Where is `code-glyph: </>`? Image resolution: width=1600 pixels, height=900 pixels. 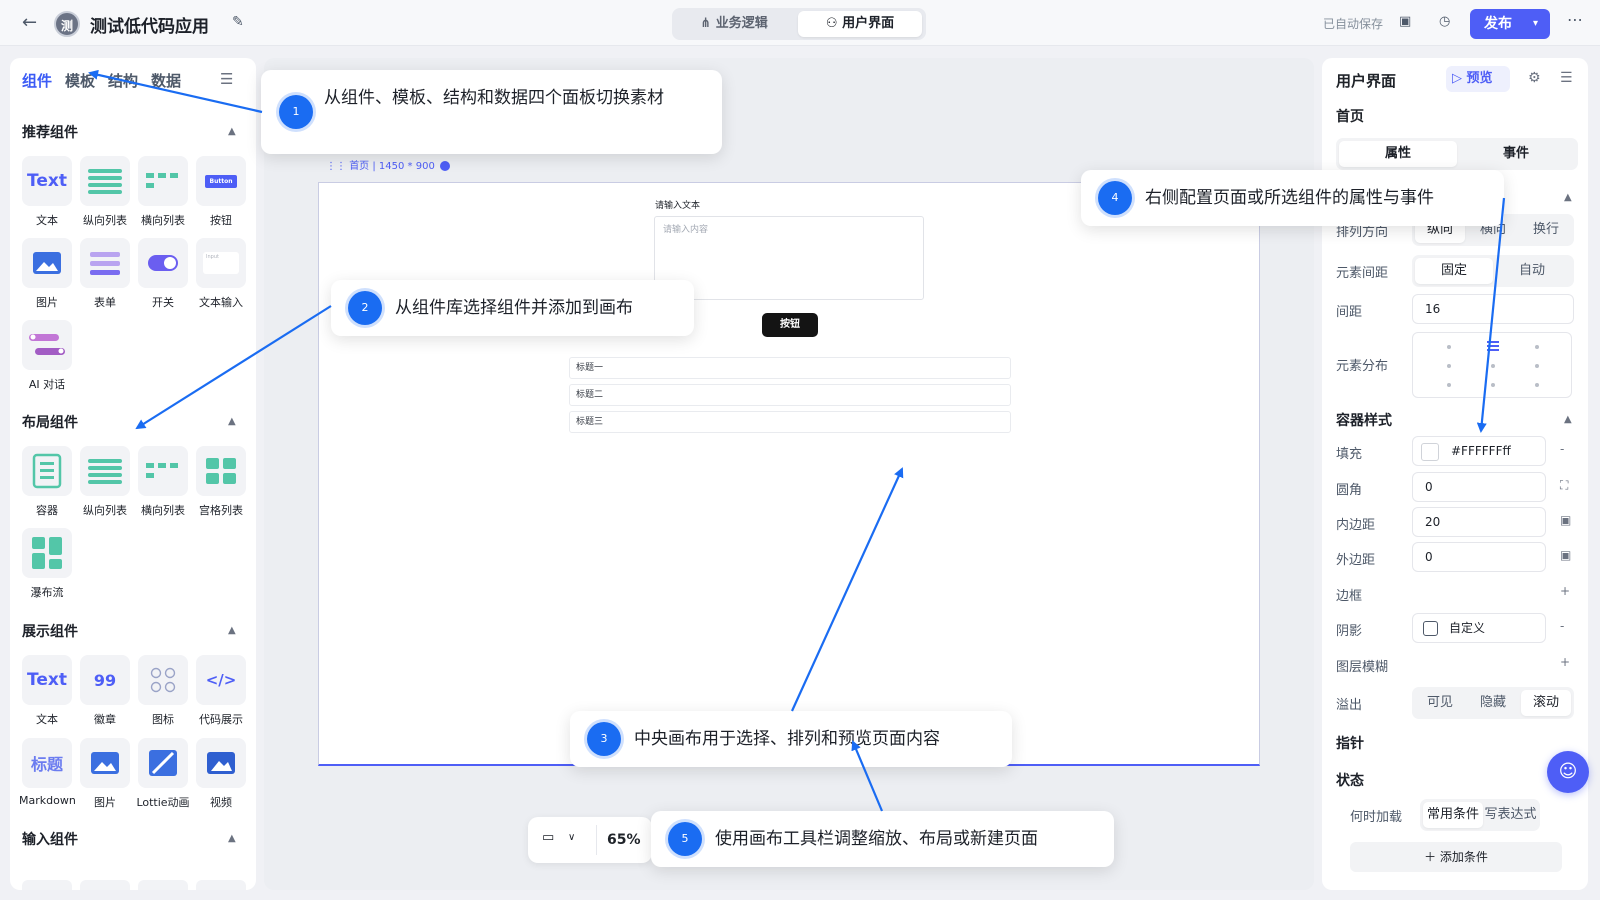 code-glyph: </> is located at coordinates (221, 680).